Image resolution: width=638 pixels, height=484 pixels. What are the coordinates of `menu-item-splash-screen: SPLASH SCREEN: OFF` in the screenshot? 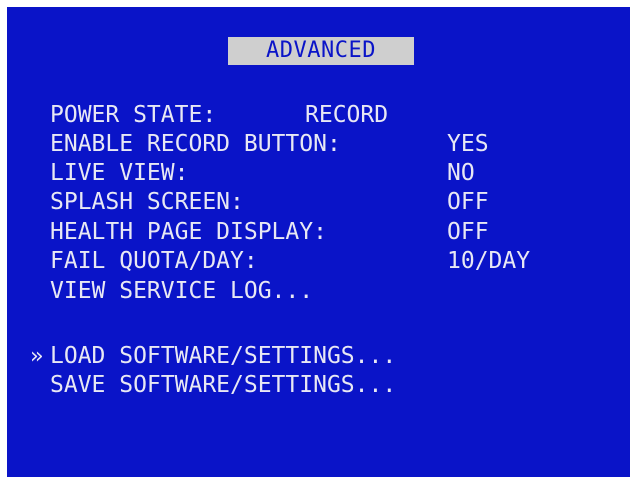 It's located at (318, 203).